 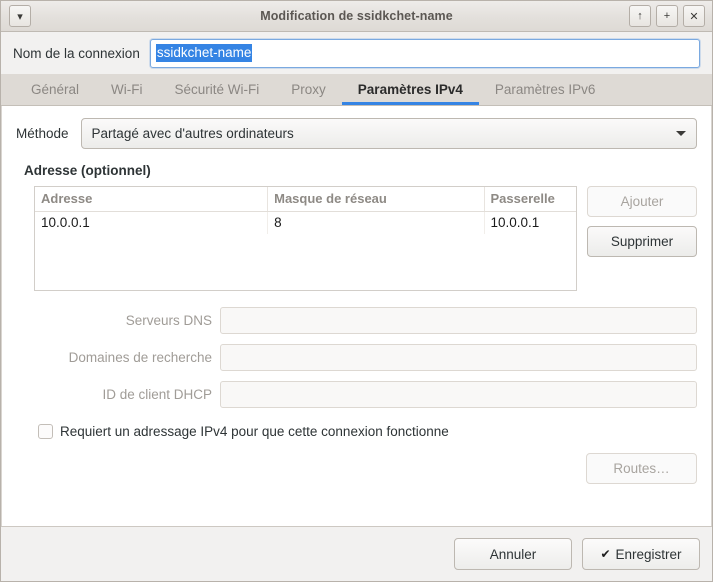 What do you see at coordinates (217, 89) in the screenshot?
I see `tab-wifi-security: Sécurité Wi-Fi` at bounding box center [217, 89].